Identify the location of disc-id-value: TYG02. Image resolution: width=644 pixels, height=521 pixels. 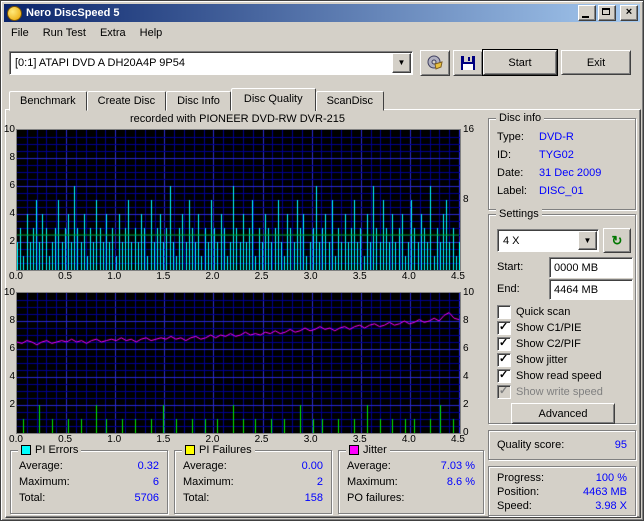
(556, 155).